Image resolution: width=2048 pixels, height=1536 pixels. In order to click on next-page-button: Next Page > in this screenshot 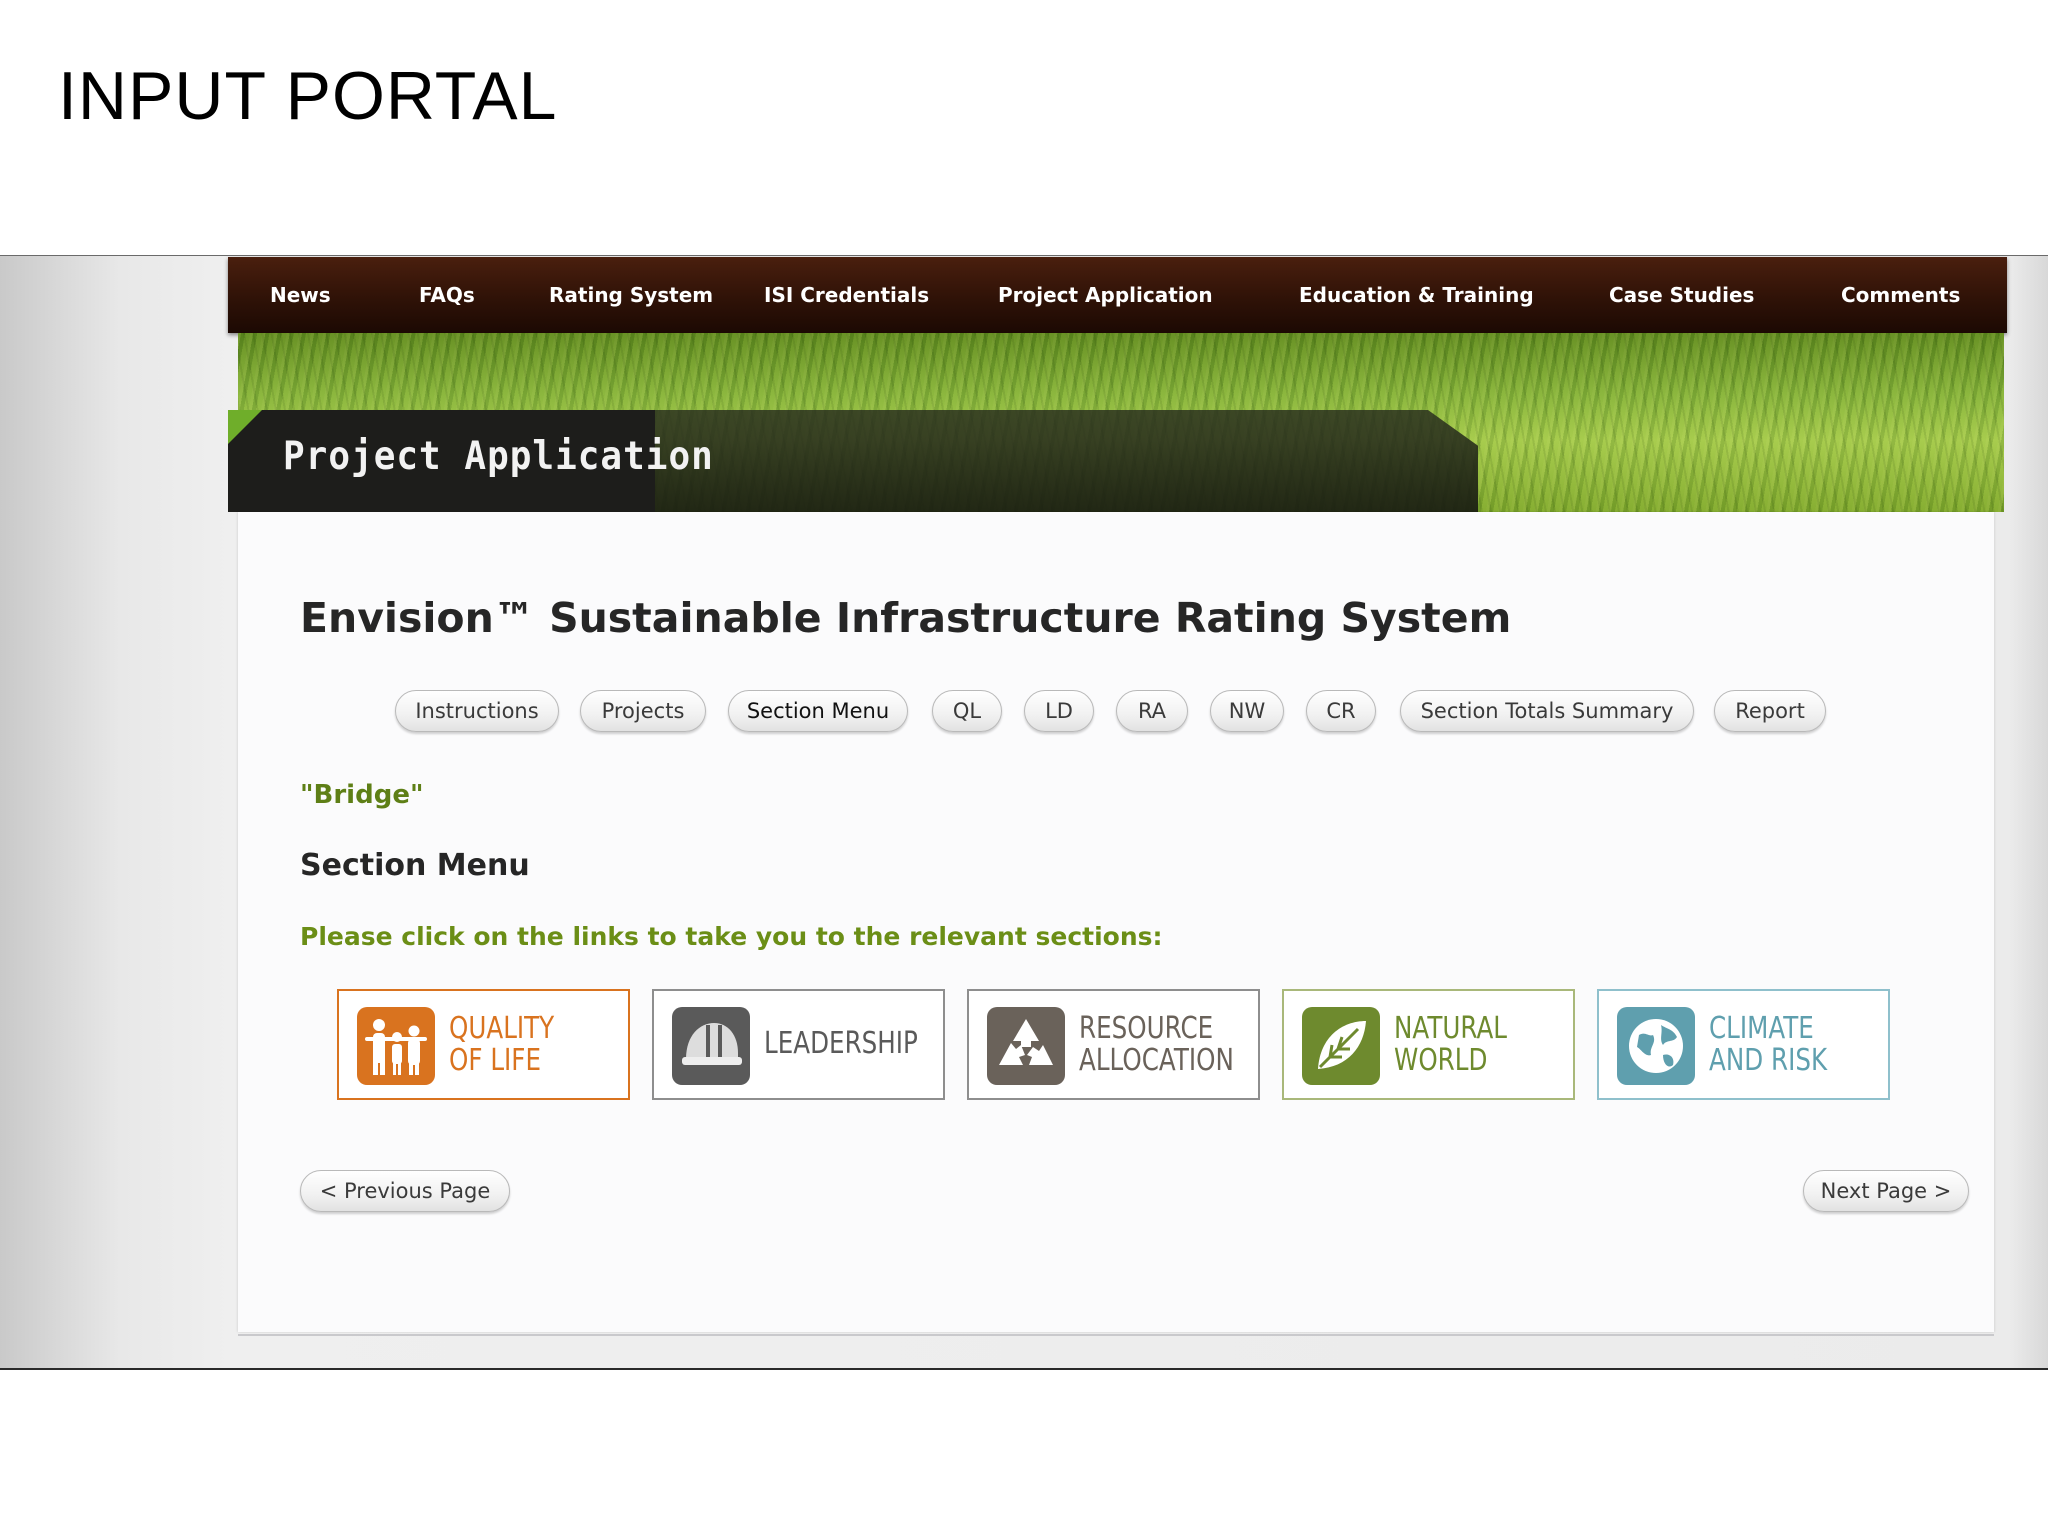, I will do `click(1886, 1191)`.